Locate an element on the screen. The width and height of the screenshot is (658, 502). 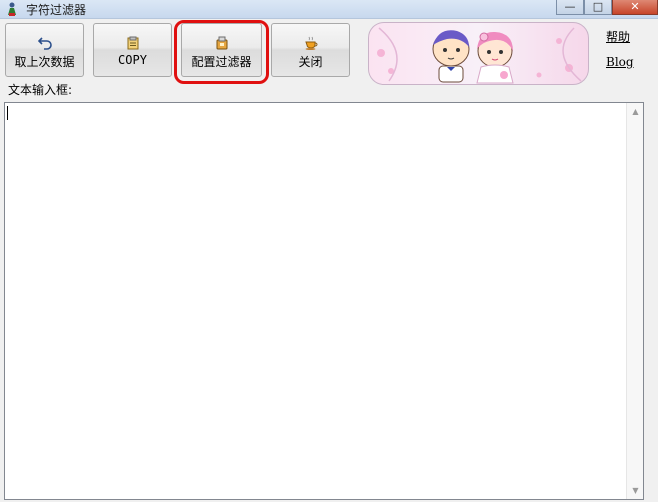
title-bar: 字符过滤器 — □ ✕ is located at coordinates (329, 9).